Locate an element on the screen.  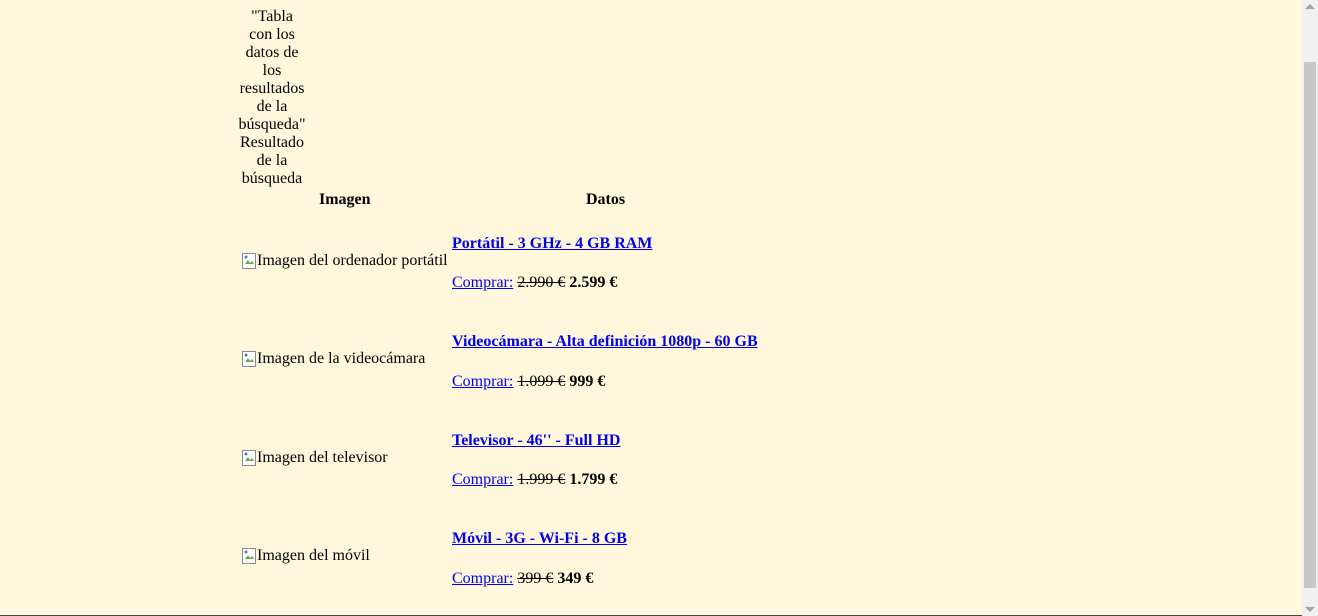
new-price: 1.799 € is located at coordinates (593, 479).